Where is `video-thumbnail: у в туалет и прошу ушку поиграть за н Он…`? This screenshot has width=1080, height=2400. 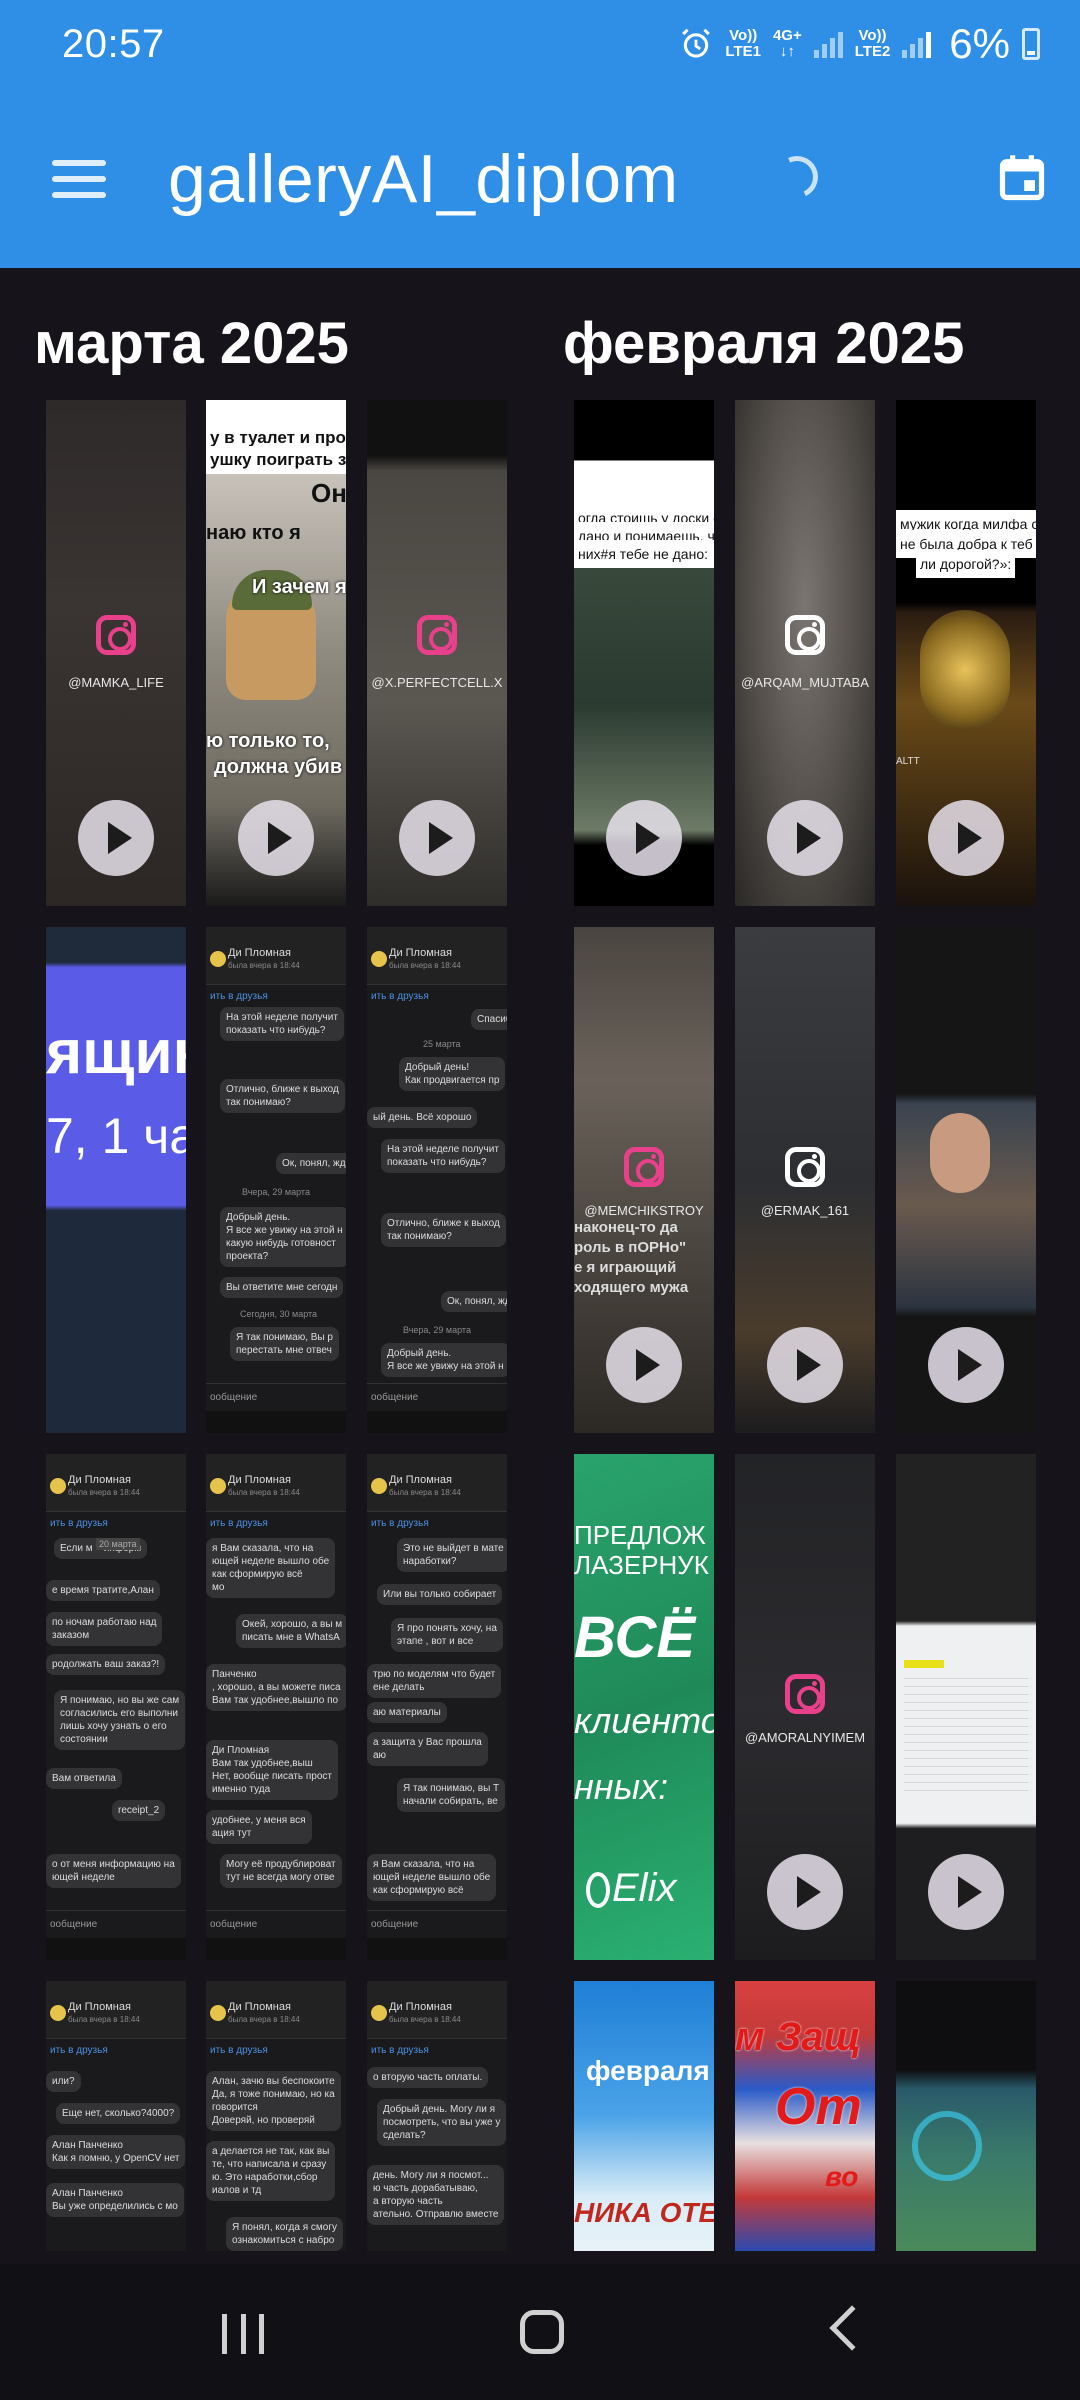
video-thumbnail: у в туалет и прошу ушку поиграть за н Он… is located at coordinates (276, 653).